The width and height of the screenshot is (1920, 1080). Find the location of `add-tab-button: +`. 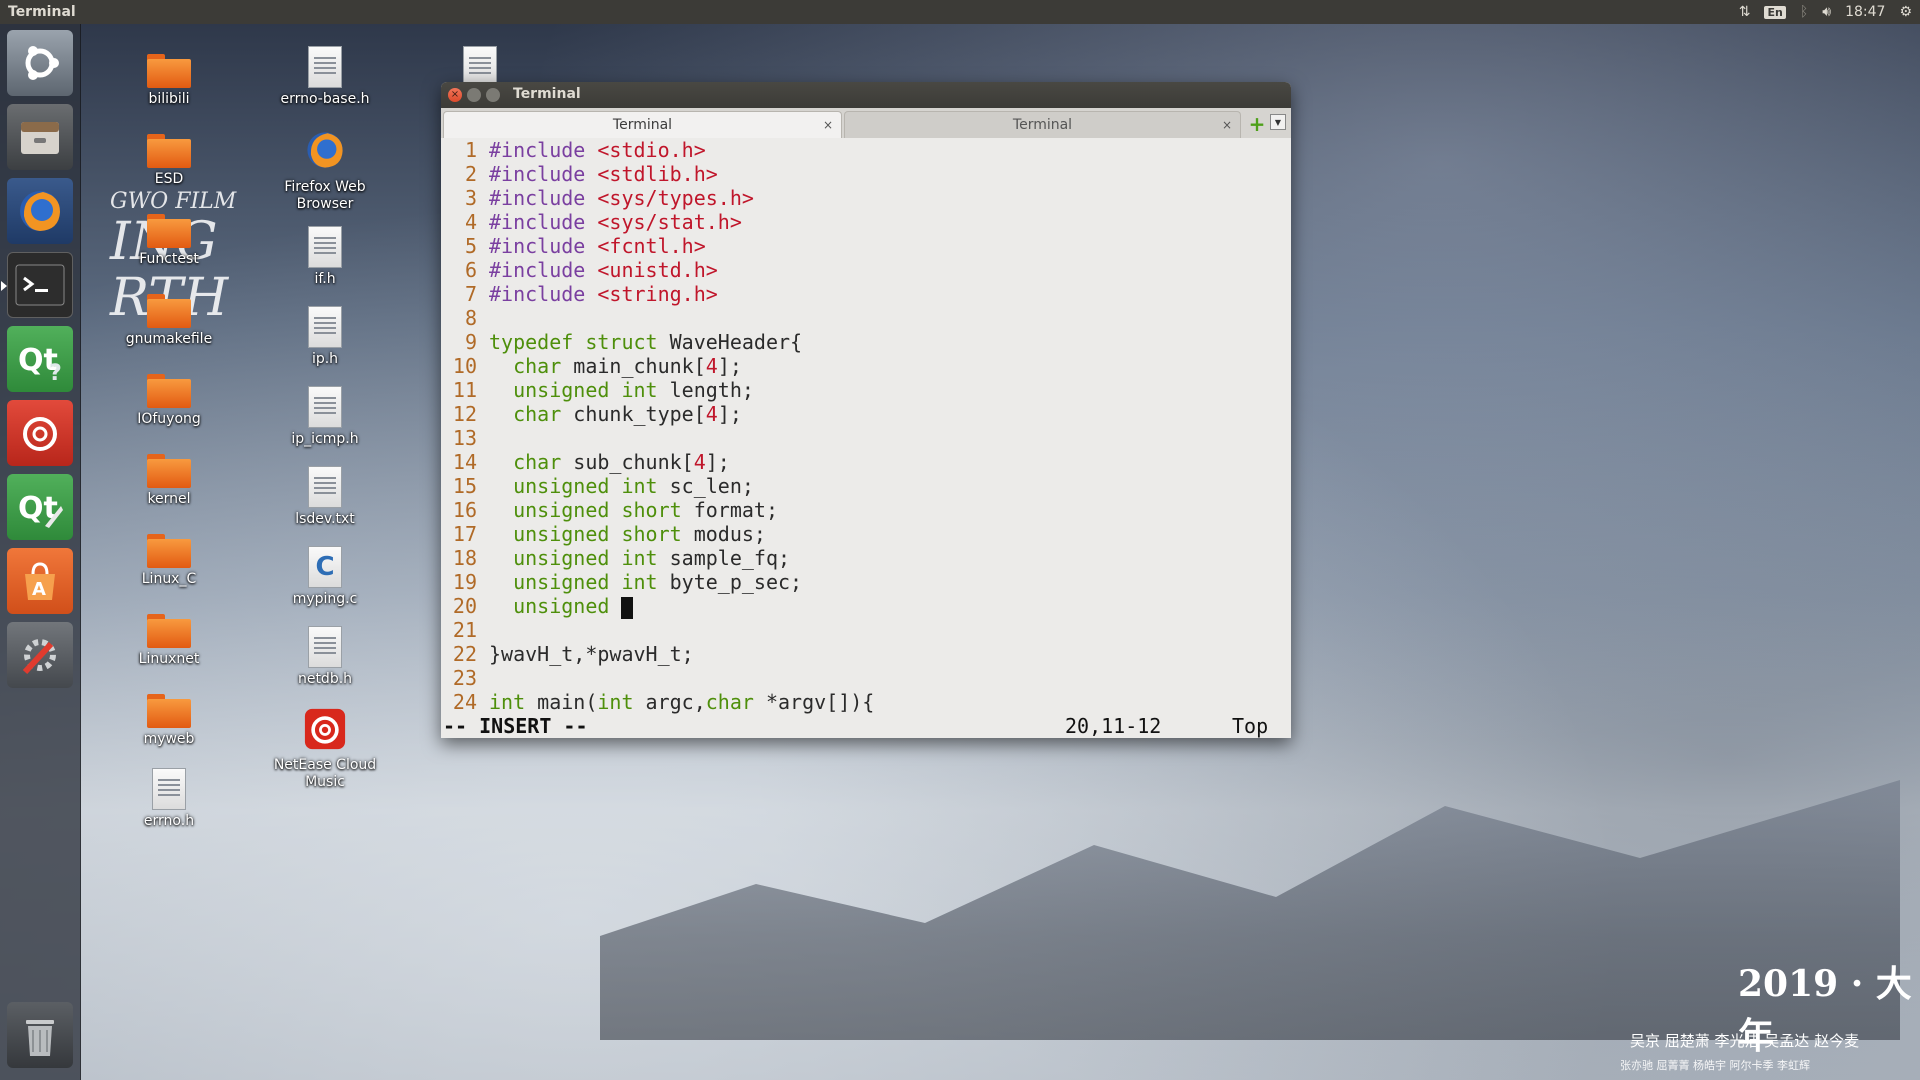

add-tab-button: + is located at coordinates (1257, 124).